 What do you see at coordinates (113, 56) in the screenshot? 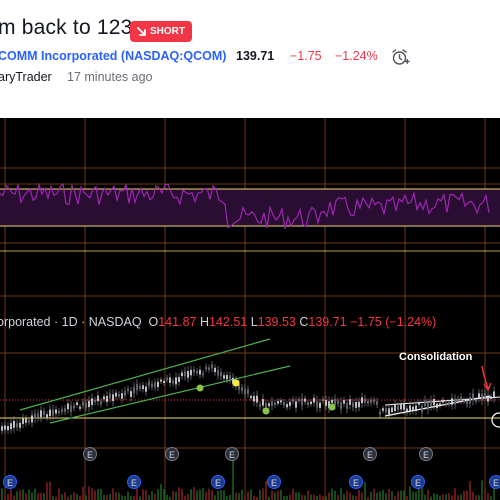
I see `symbol-link: COMM Incorporated (NASDAQ:QCOM)` at bounding box center [113, 56].